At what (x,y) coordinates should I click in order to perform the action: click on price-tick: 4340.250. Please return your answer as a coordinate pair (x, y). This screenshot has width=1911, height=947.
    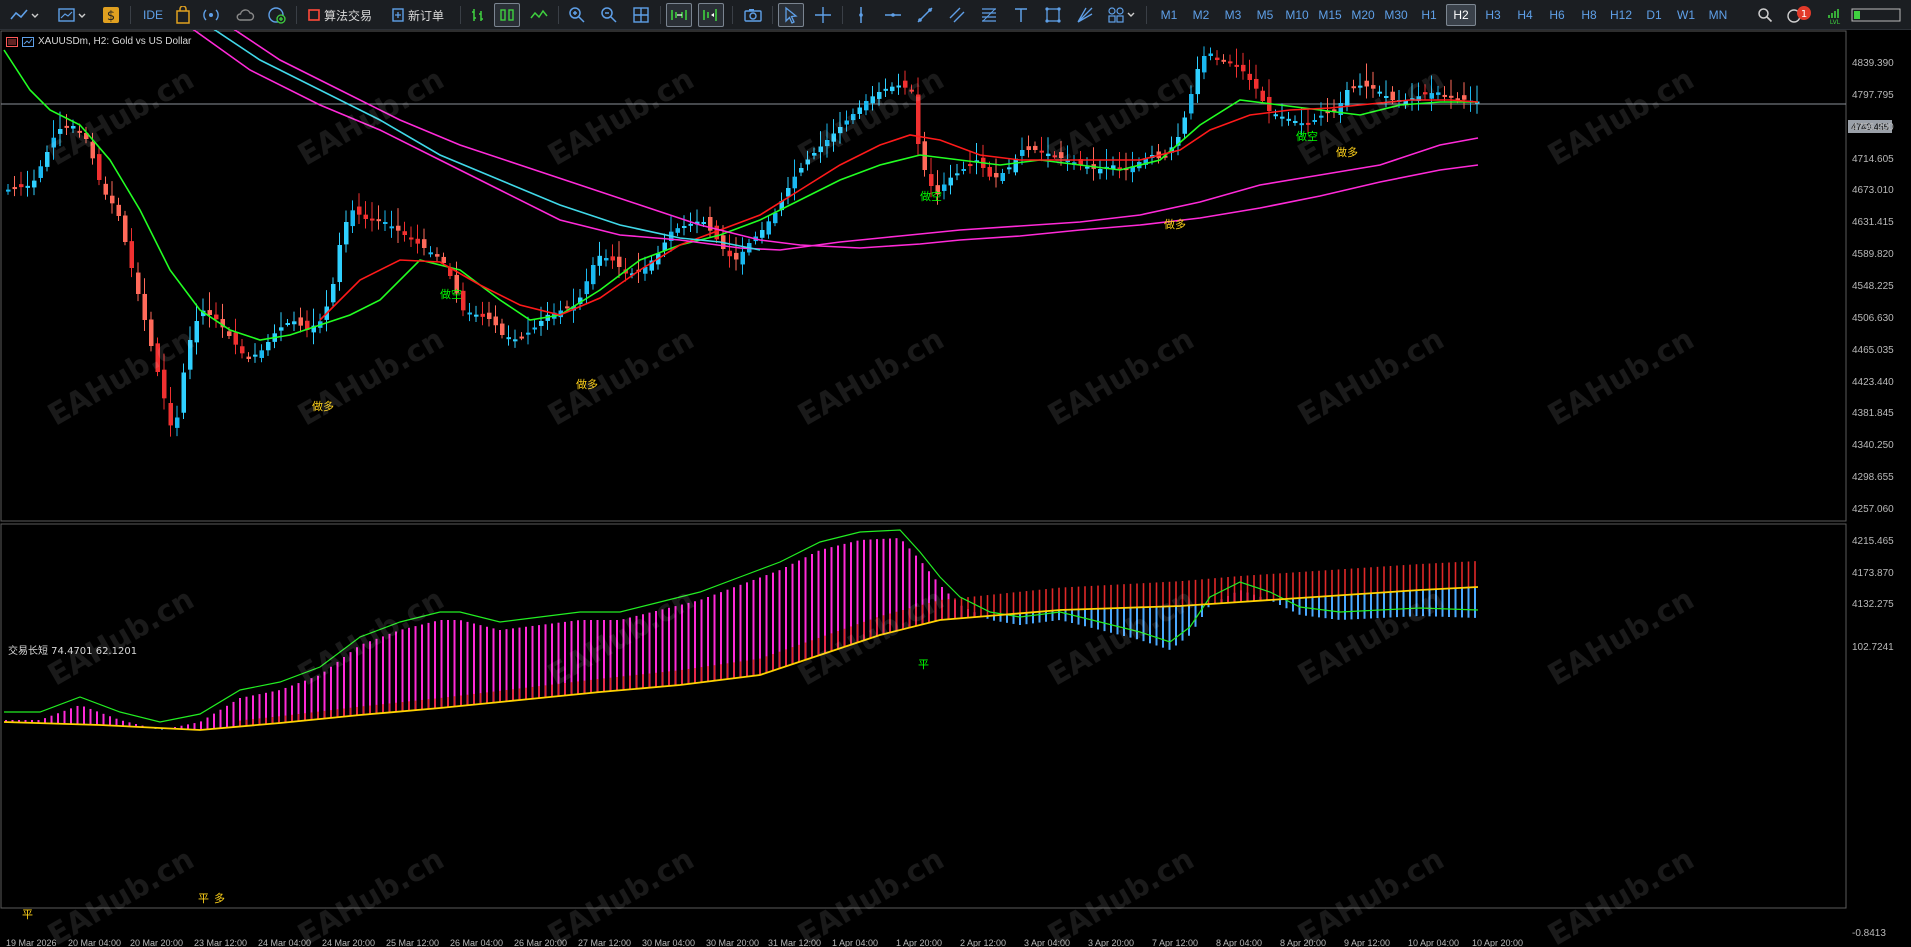
    Looking at the image, I should click on (1873, 446).